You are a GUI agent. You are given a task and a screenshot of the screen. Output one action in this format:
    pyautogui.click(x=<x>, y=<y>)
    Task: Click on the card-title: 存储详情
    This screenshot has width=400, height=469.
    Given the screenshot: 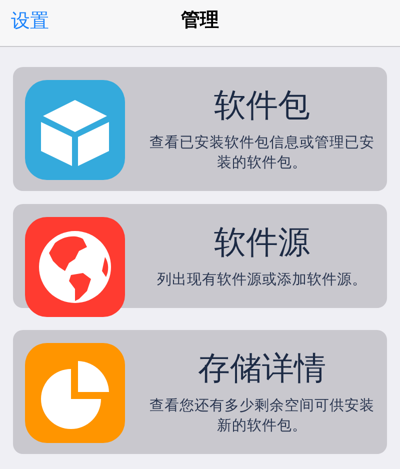 What is the action you would take?
    pyautogui.click(x=262, y=368)
    